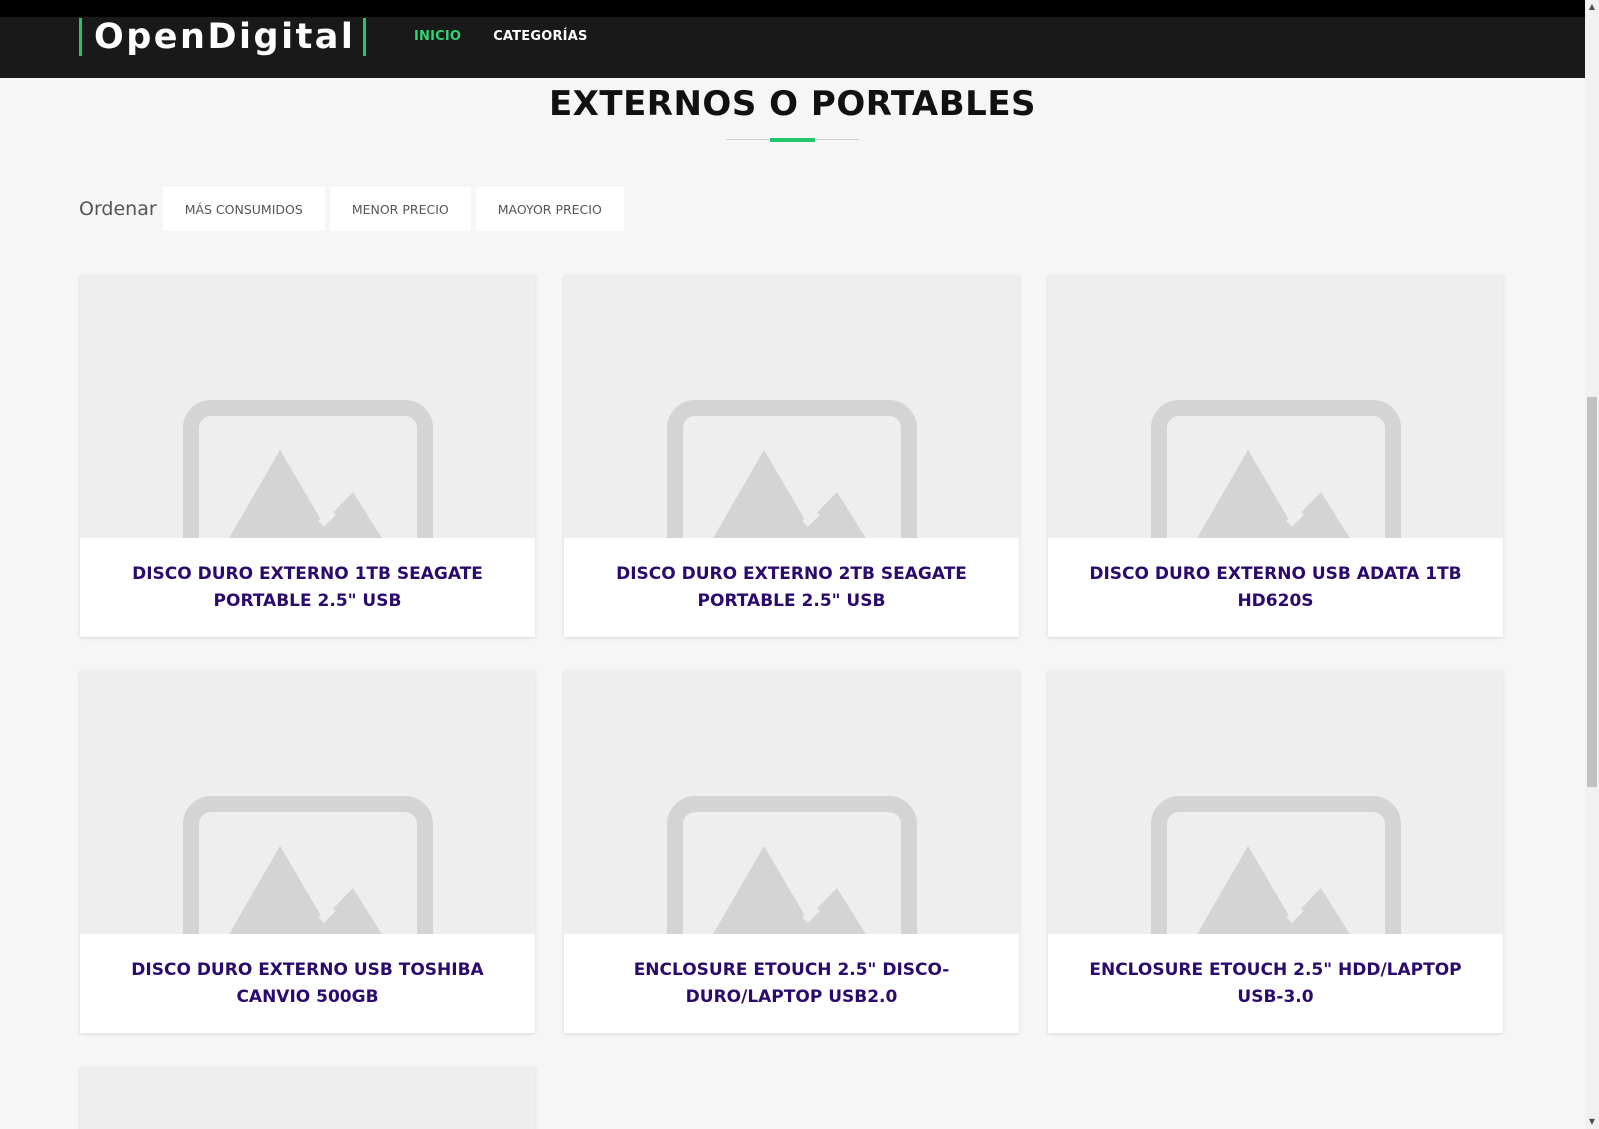  Describe the element at coordinates (1592, 1122) in the screenshot. I see `scroll-down-icon: ▼` at that location.